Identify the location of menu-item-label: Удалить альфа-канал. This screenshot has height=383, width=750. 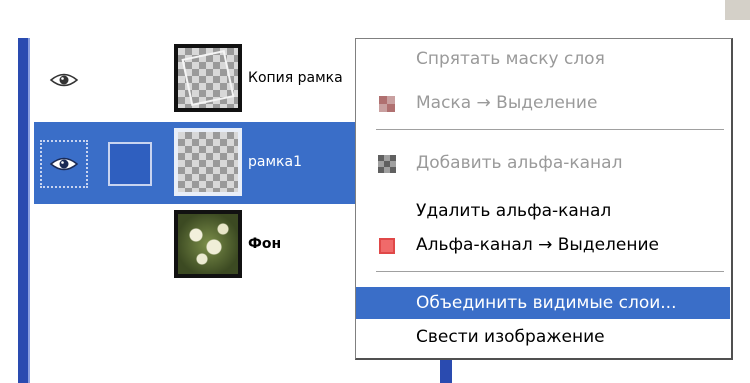
(514, 211).